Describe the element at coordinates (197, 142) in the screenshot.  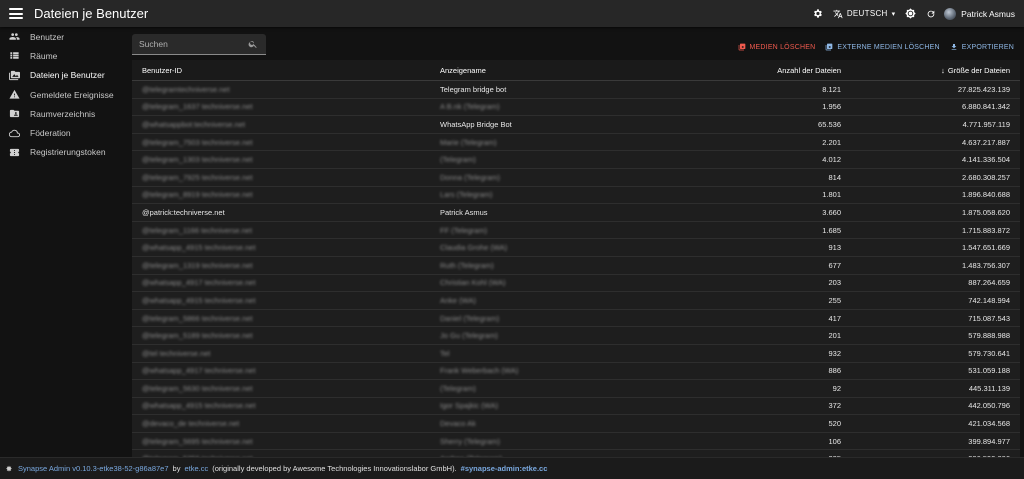
I see `cell-user-id: @telegram_7503 techniverse.net` at that location.